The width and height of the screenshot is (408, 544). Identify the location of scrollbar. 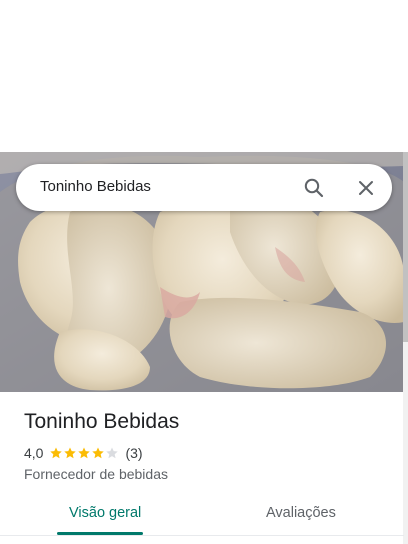
(405, 348).